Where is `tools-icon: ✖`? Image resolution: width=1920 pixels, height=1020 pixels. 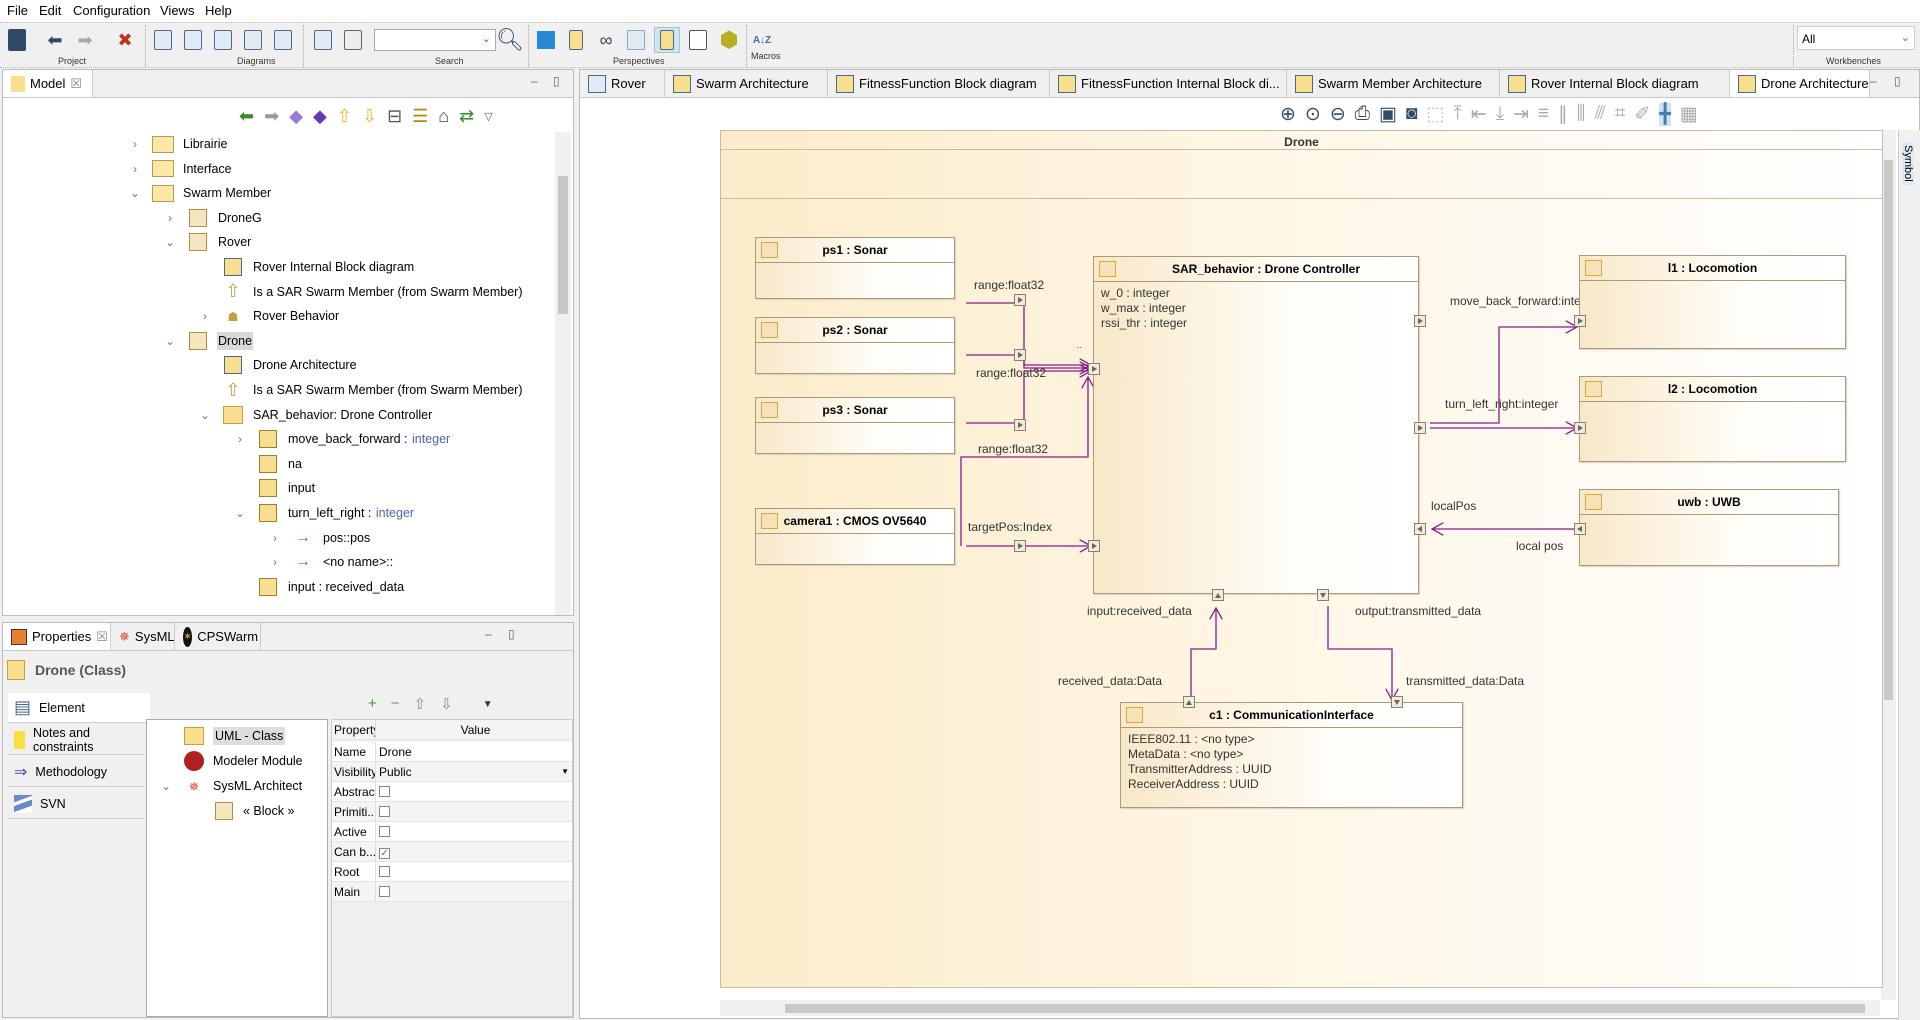
tools-icon: ✖ is located at coordinates (125, 40).